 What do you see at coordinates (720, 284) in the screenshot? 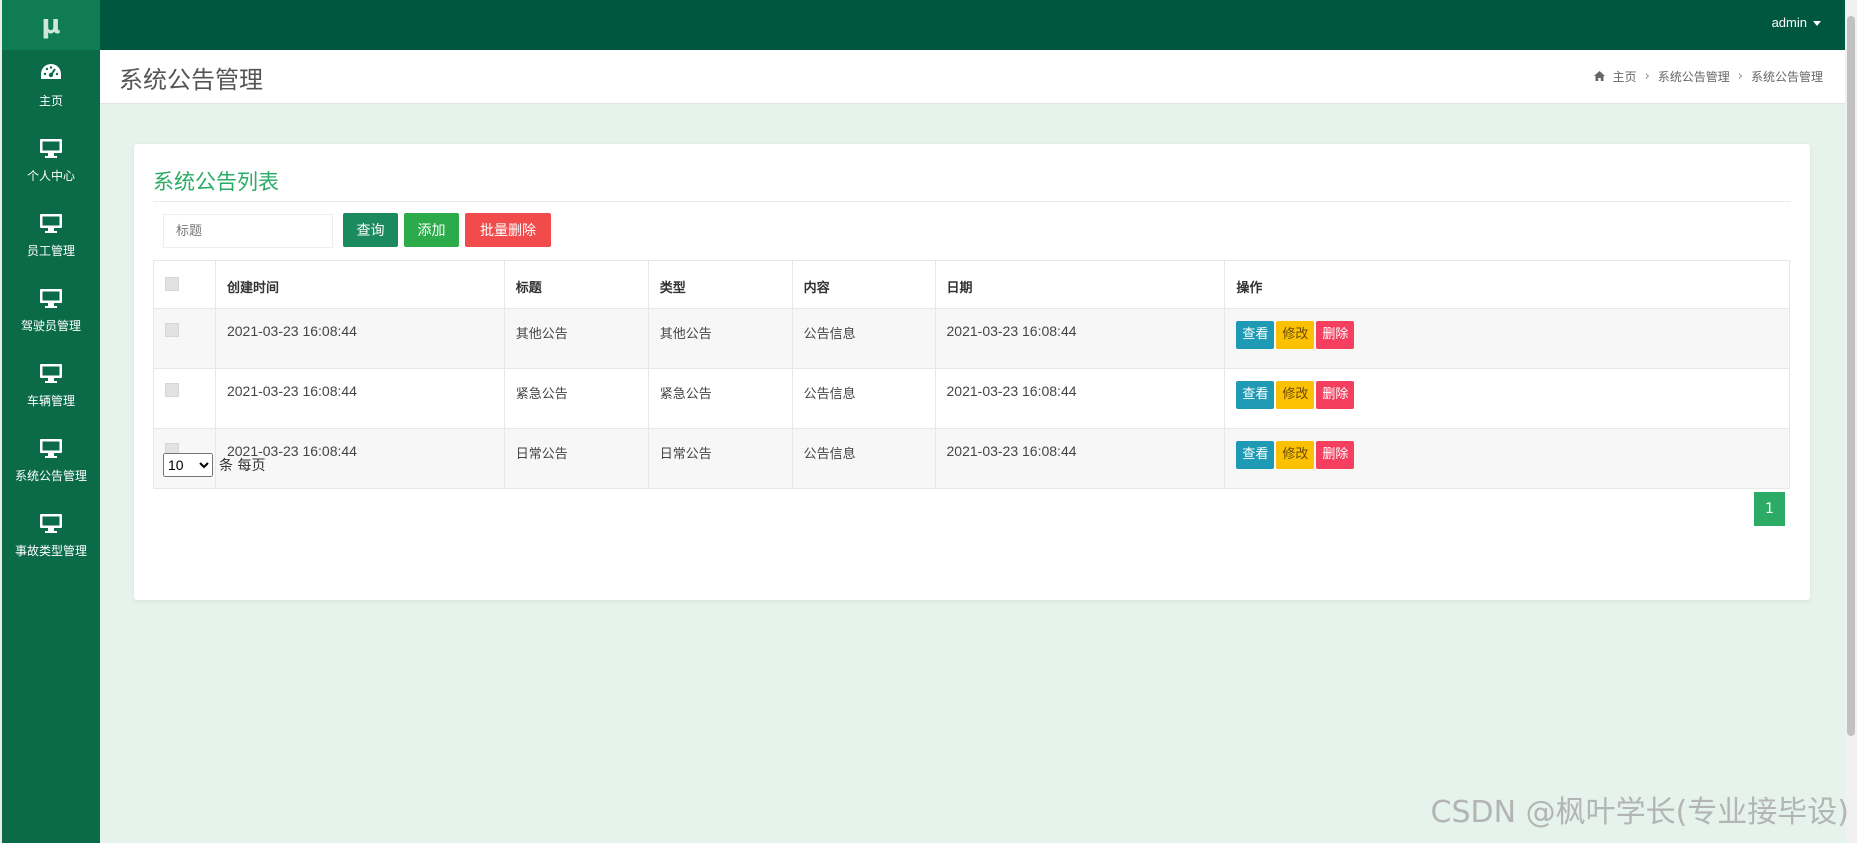
I see `col-header-type: 类型` at bounding box center [720, 284].